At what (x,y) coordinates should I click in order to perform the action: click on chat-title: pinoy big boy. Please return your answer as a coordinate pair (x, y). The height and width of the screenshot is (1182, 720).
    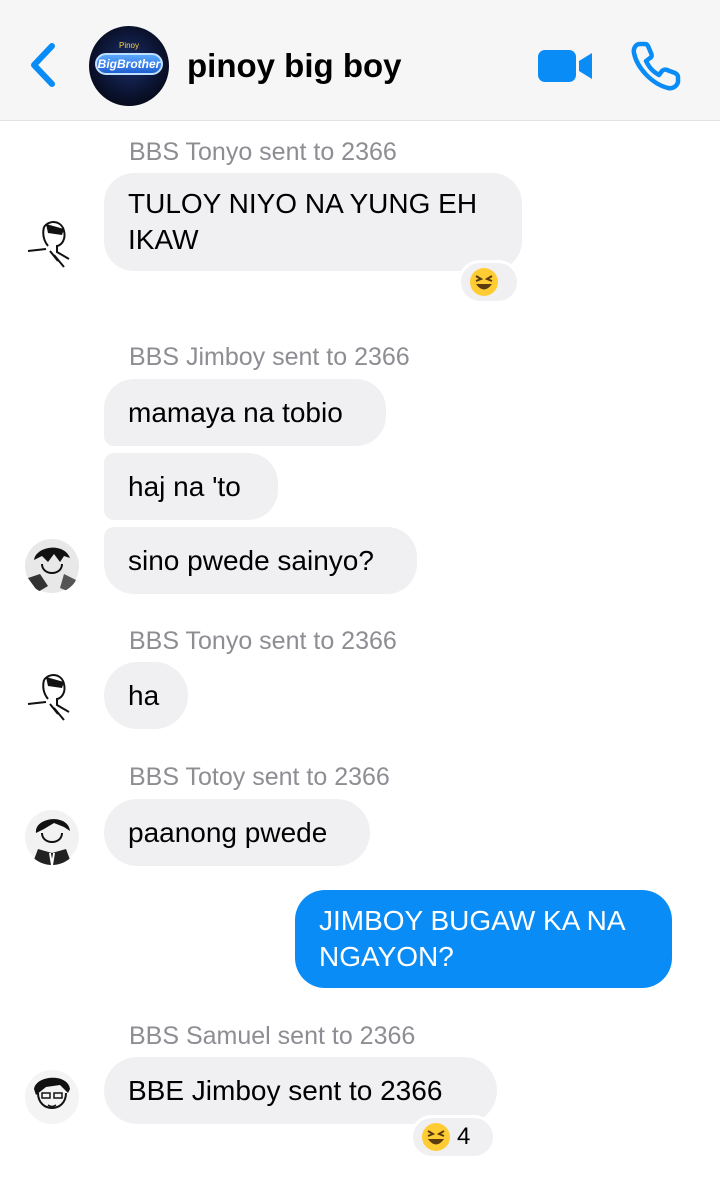
    Looking at the image, I should click on (294, 66).